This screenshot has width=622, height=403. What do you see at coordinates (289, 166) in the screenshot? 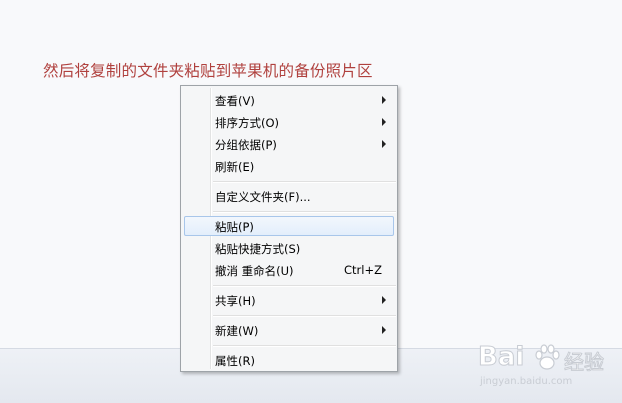
I see `menu-item-refresh: 刷新(E)` at bounding box center [289, 166].